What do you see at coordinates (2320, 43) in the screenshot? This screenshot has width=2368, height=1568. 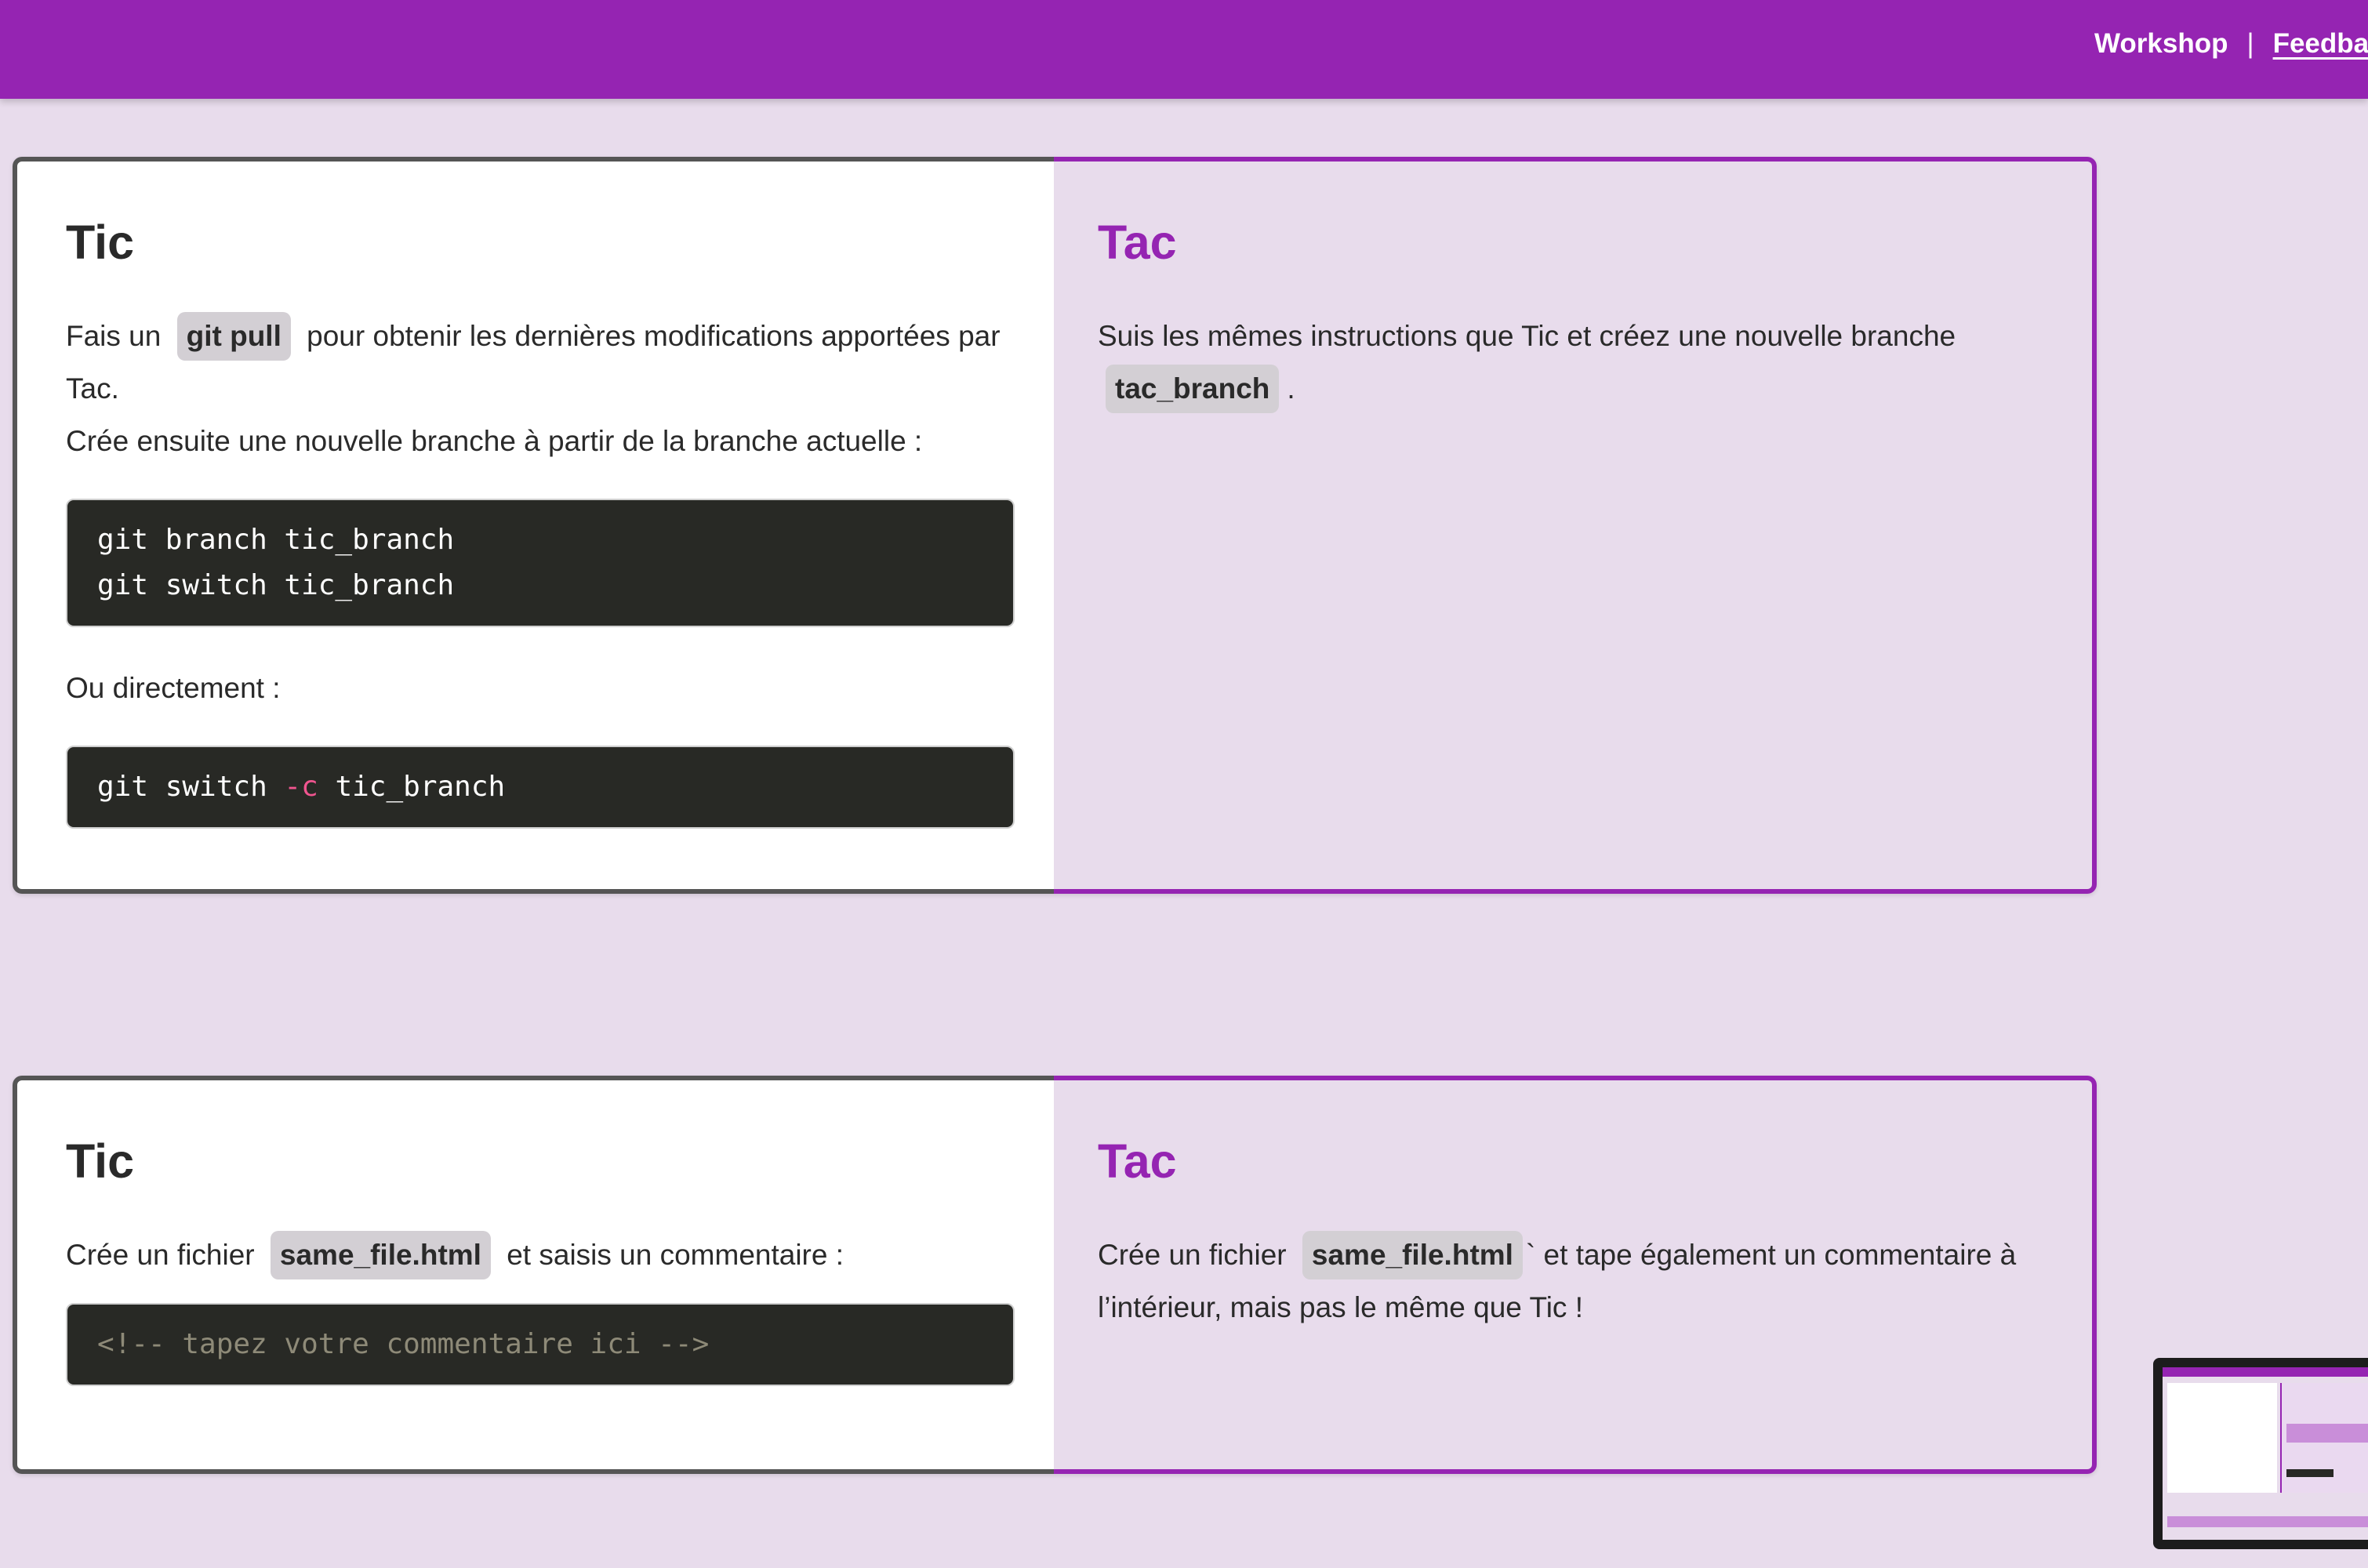 I see `nav-feedback-link: Feedba` at bounding box center [2320, 43].